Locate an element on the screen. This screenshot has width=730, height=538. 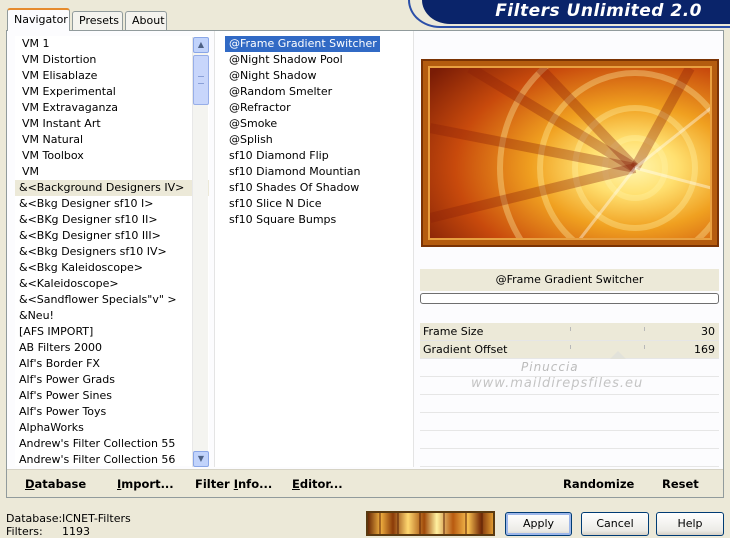
parameter-label: Frame Size is located at coordinates (453, 331).